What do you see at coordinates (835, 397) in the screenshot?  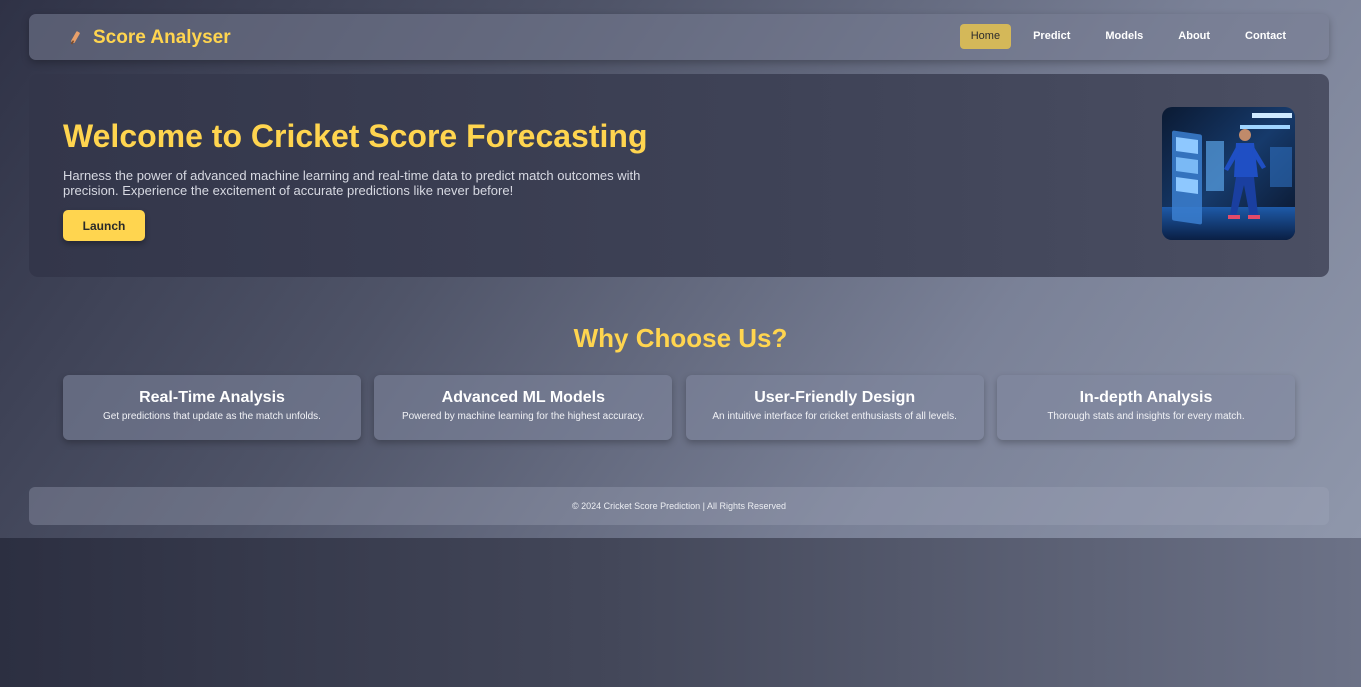 I see `feature-title: User-Friendly Design` at bounding box center [835, 397].